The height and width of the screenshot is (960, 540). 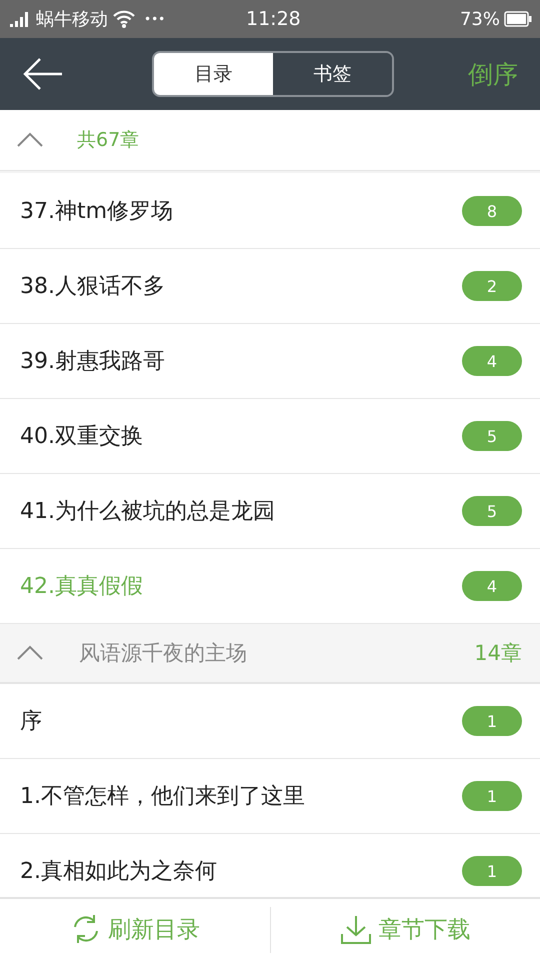 What do you see at coordinates (81, 587) in the screenshot?
I see `chapter-title: 42.真真假假` at bounding box center [81, 587].